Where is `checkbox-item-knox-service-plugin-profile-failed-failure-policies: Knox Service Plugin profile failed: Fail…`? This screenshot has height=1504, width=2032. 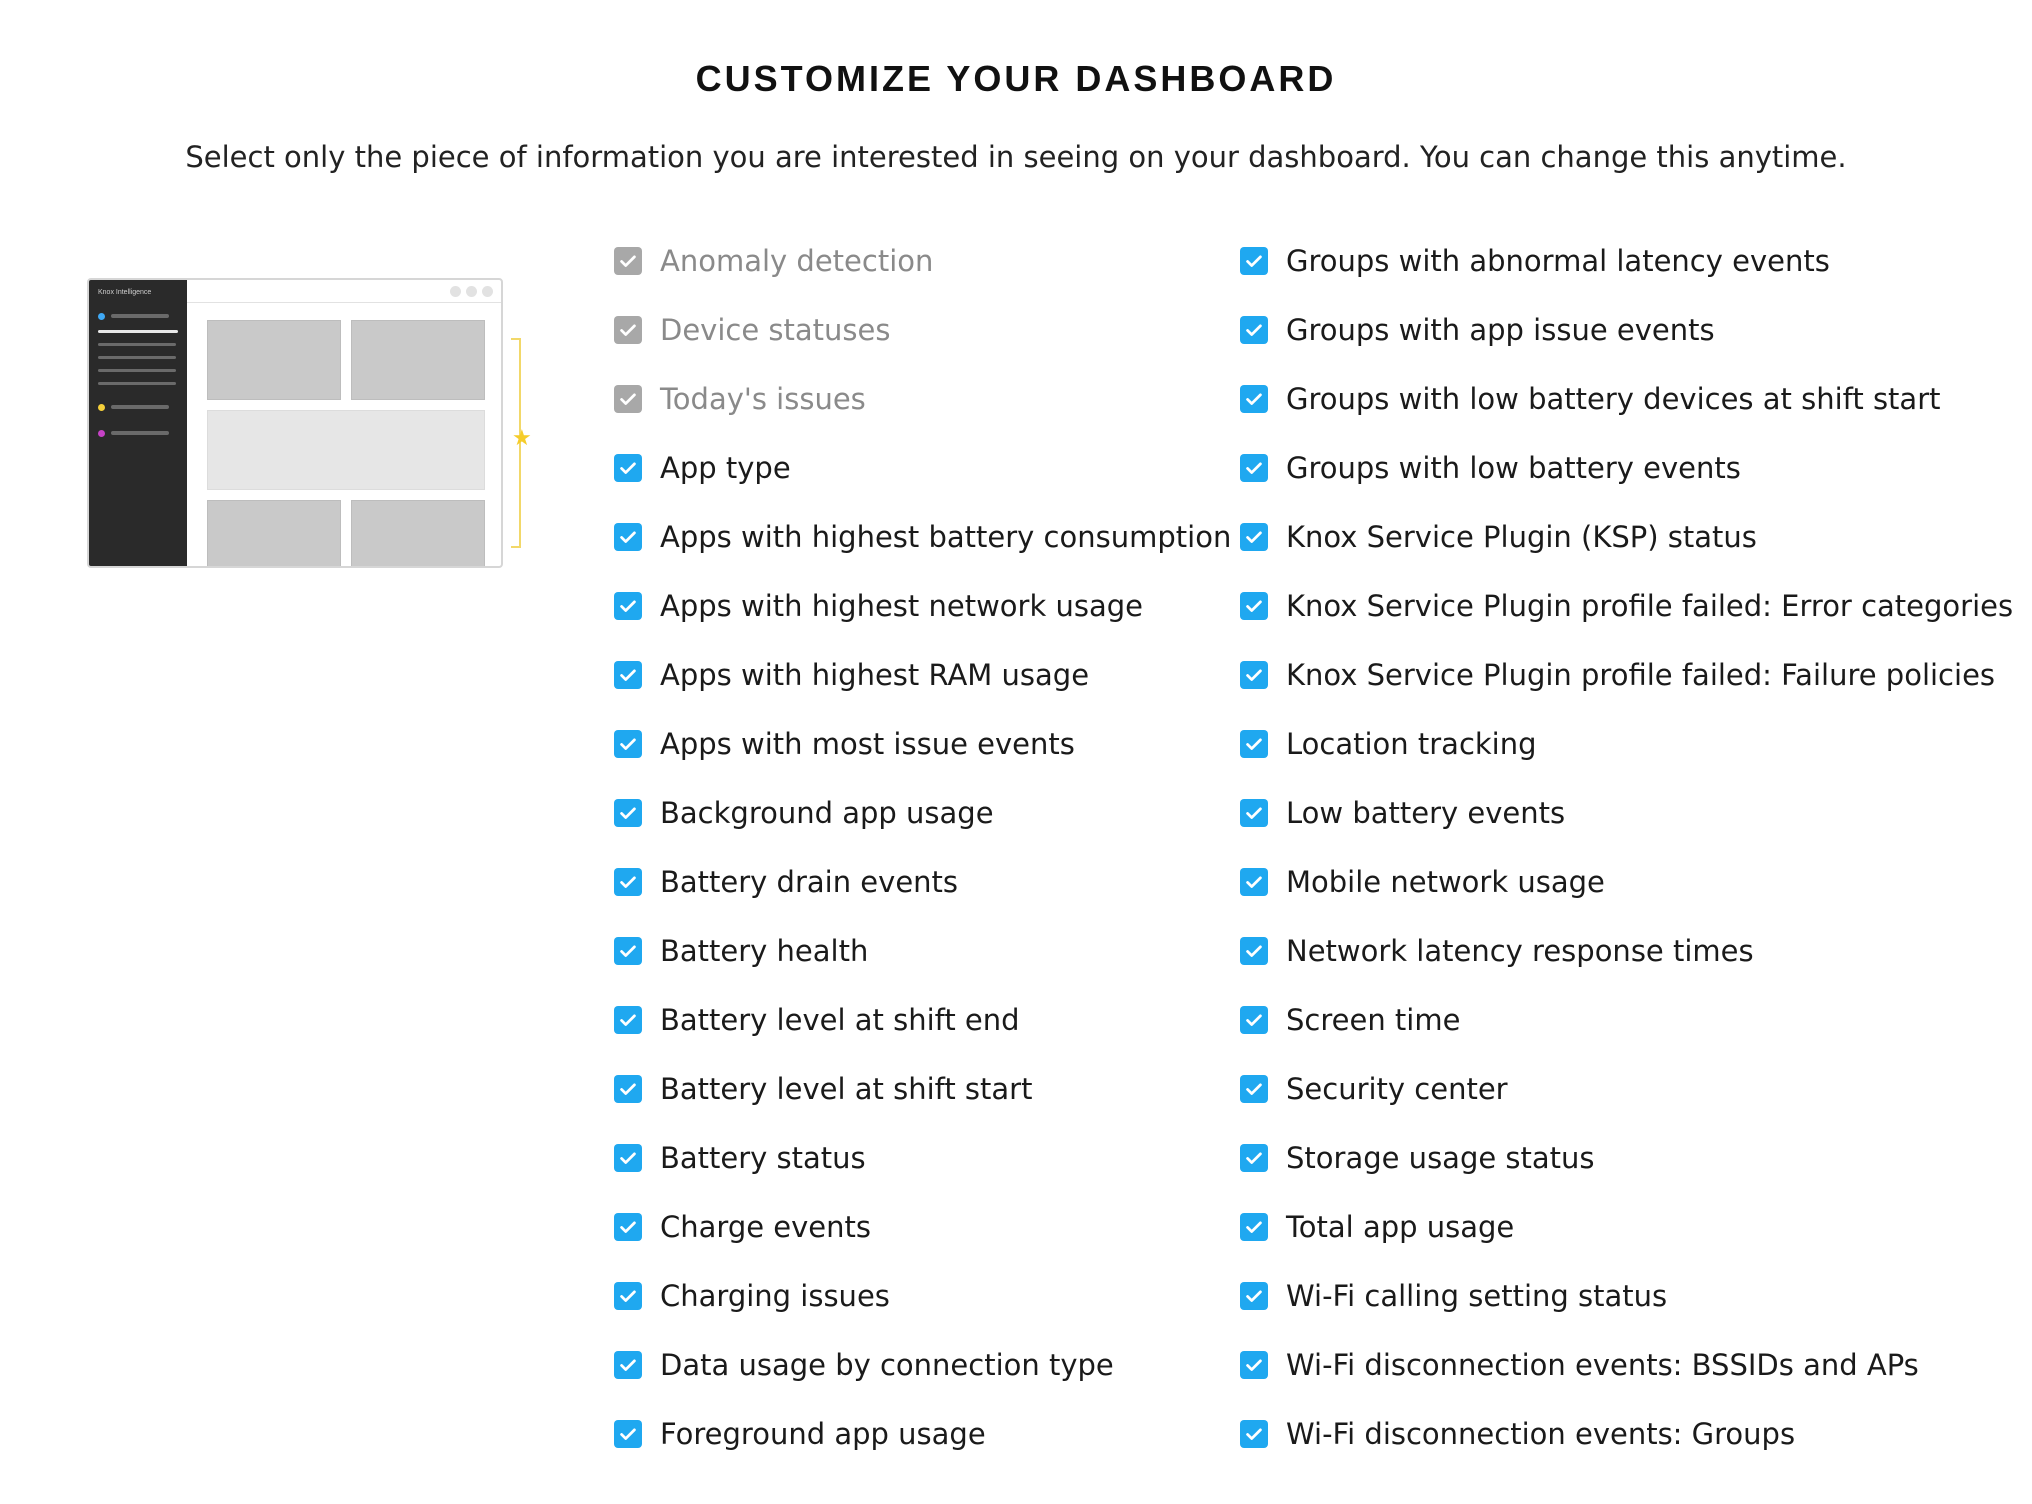 checkbox-item-knox-service-plugin-profile-failed-failure-policies: Knox Service Plugin profile failed: Fail… is located at coordinates (1626, 674).